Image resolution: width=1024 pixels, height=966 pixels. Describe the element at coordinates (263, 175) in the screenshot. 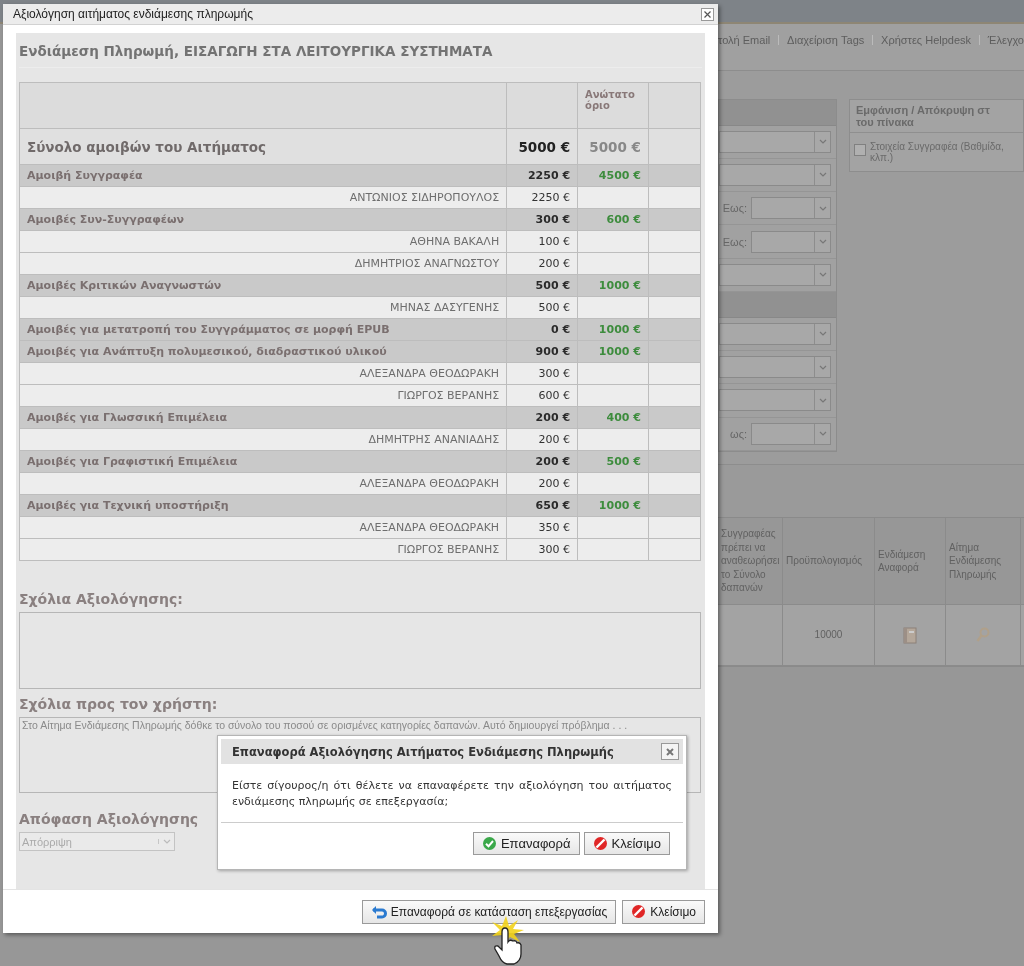

I see `table-cell: Αμοιβή Συγγραφέα` at that location.